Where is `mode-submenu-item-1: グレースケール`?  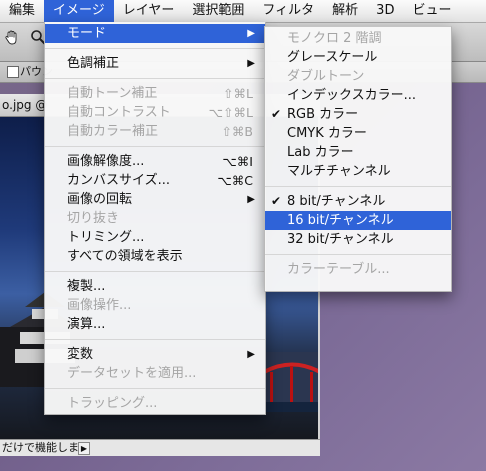
mode-submenu-item-1: グレースケール is located at coordinates (358, 57).